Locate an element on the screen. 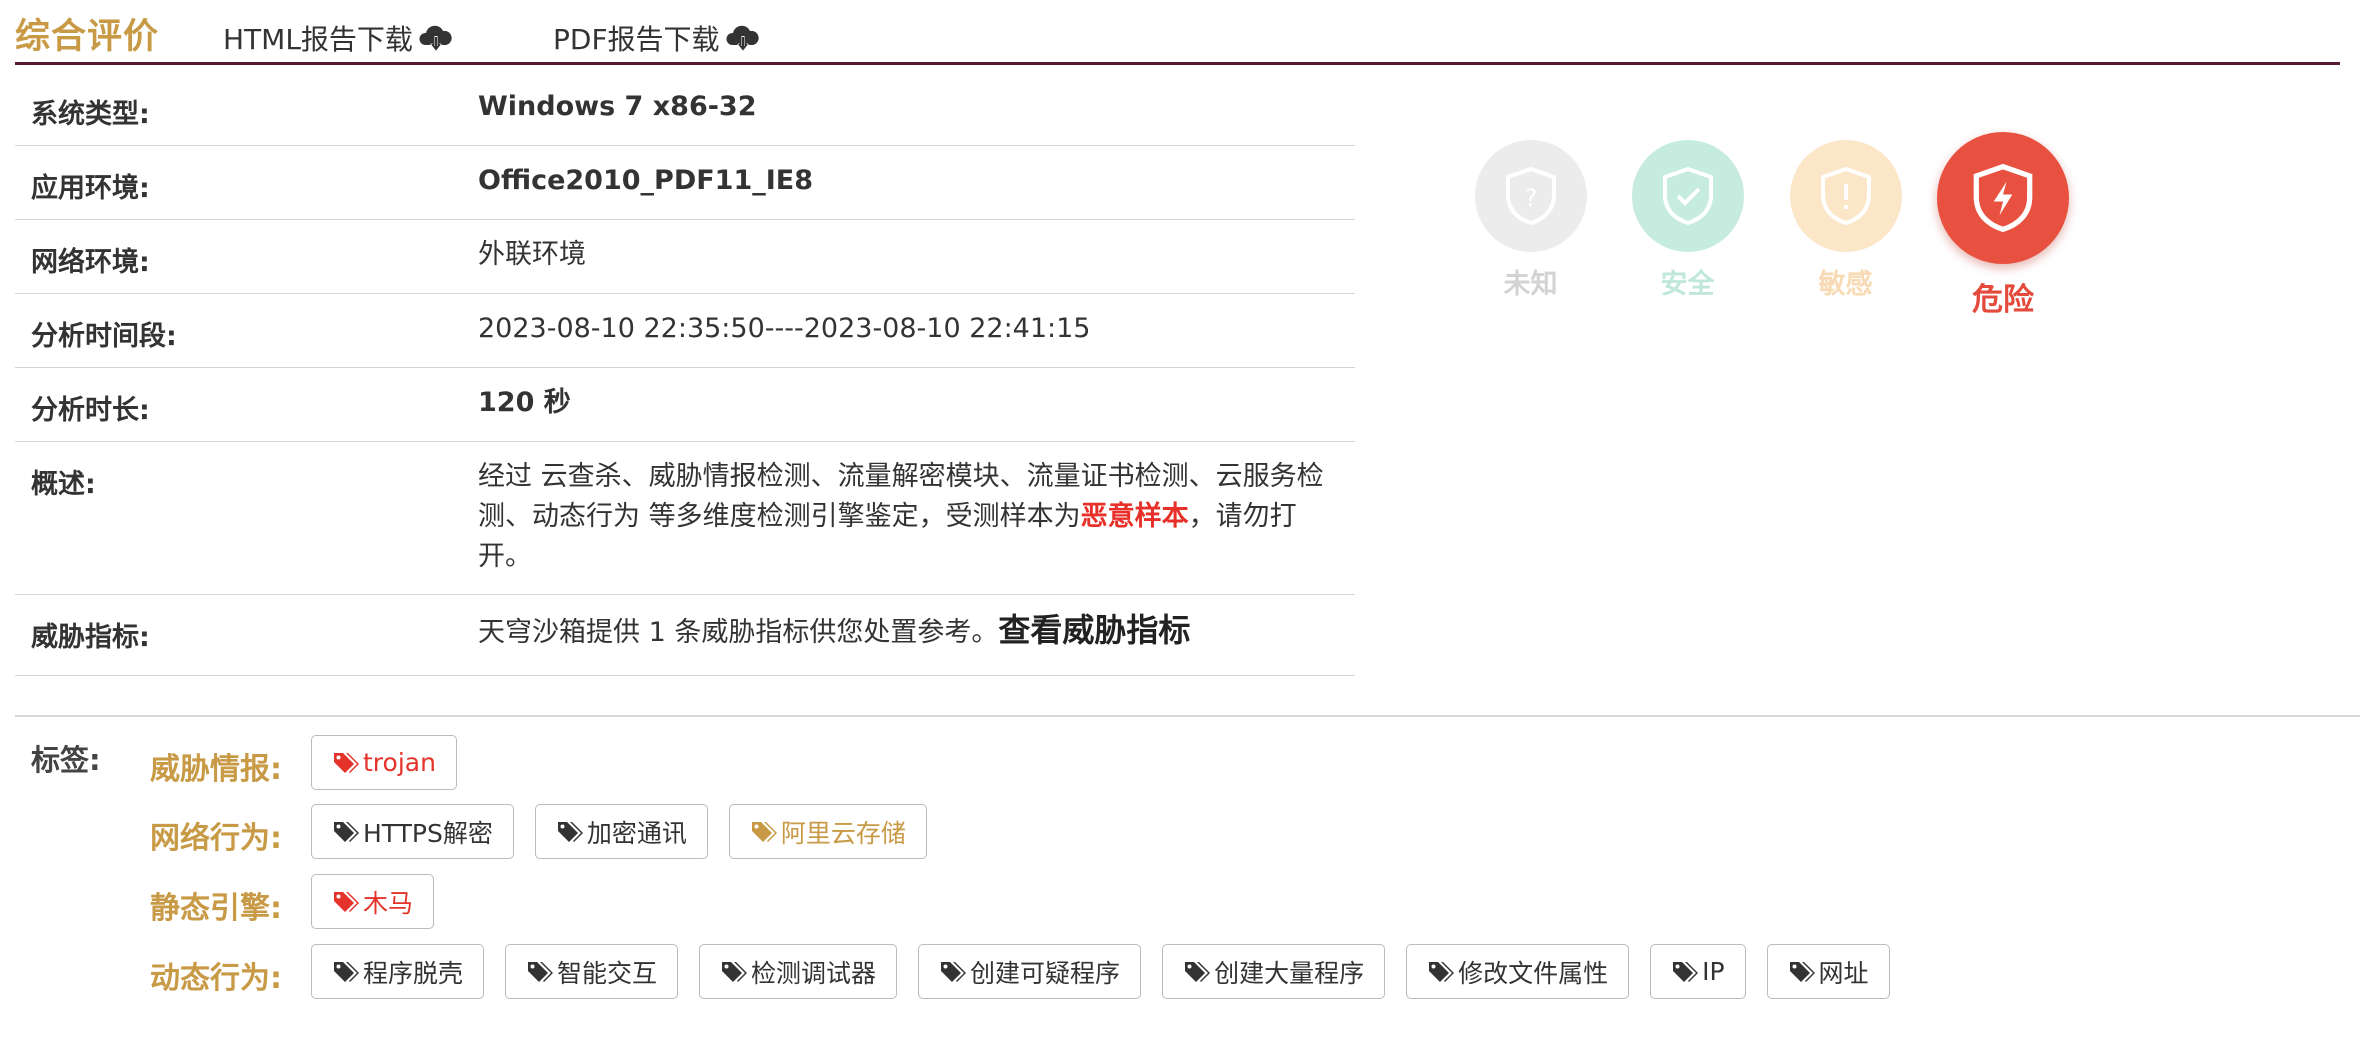 The height and width of the screenshot is (1060, 2366). tag-label: IP is located at coordinates (1713, 971).